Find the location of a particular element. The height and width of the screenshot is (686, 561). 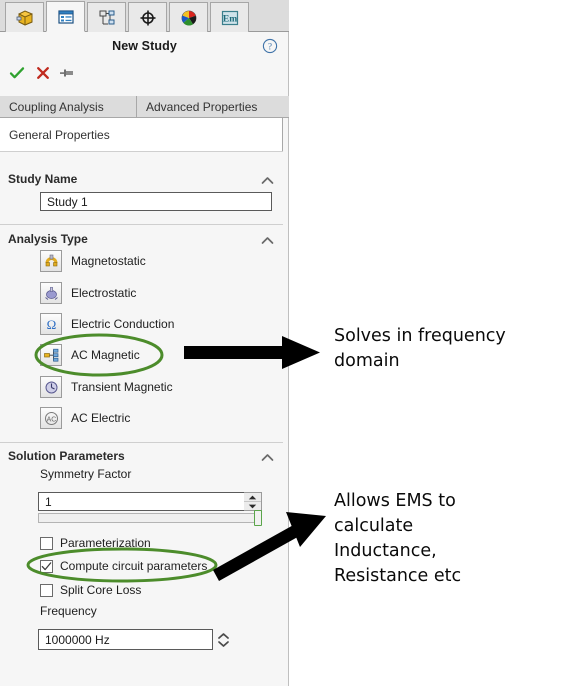

help-icon: ? is located at coordinates (270, 46).